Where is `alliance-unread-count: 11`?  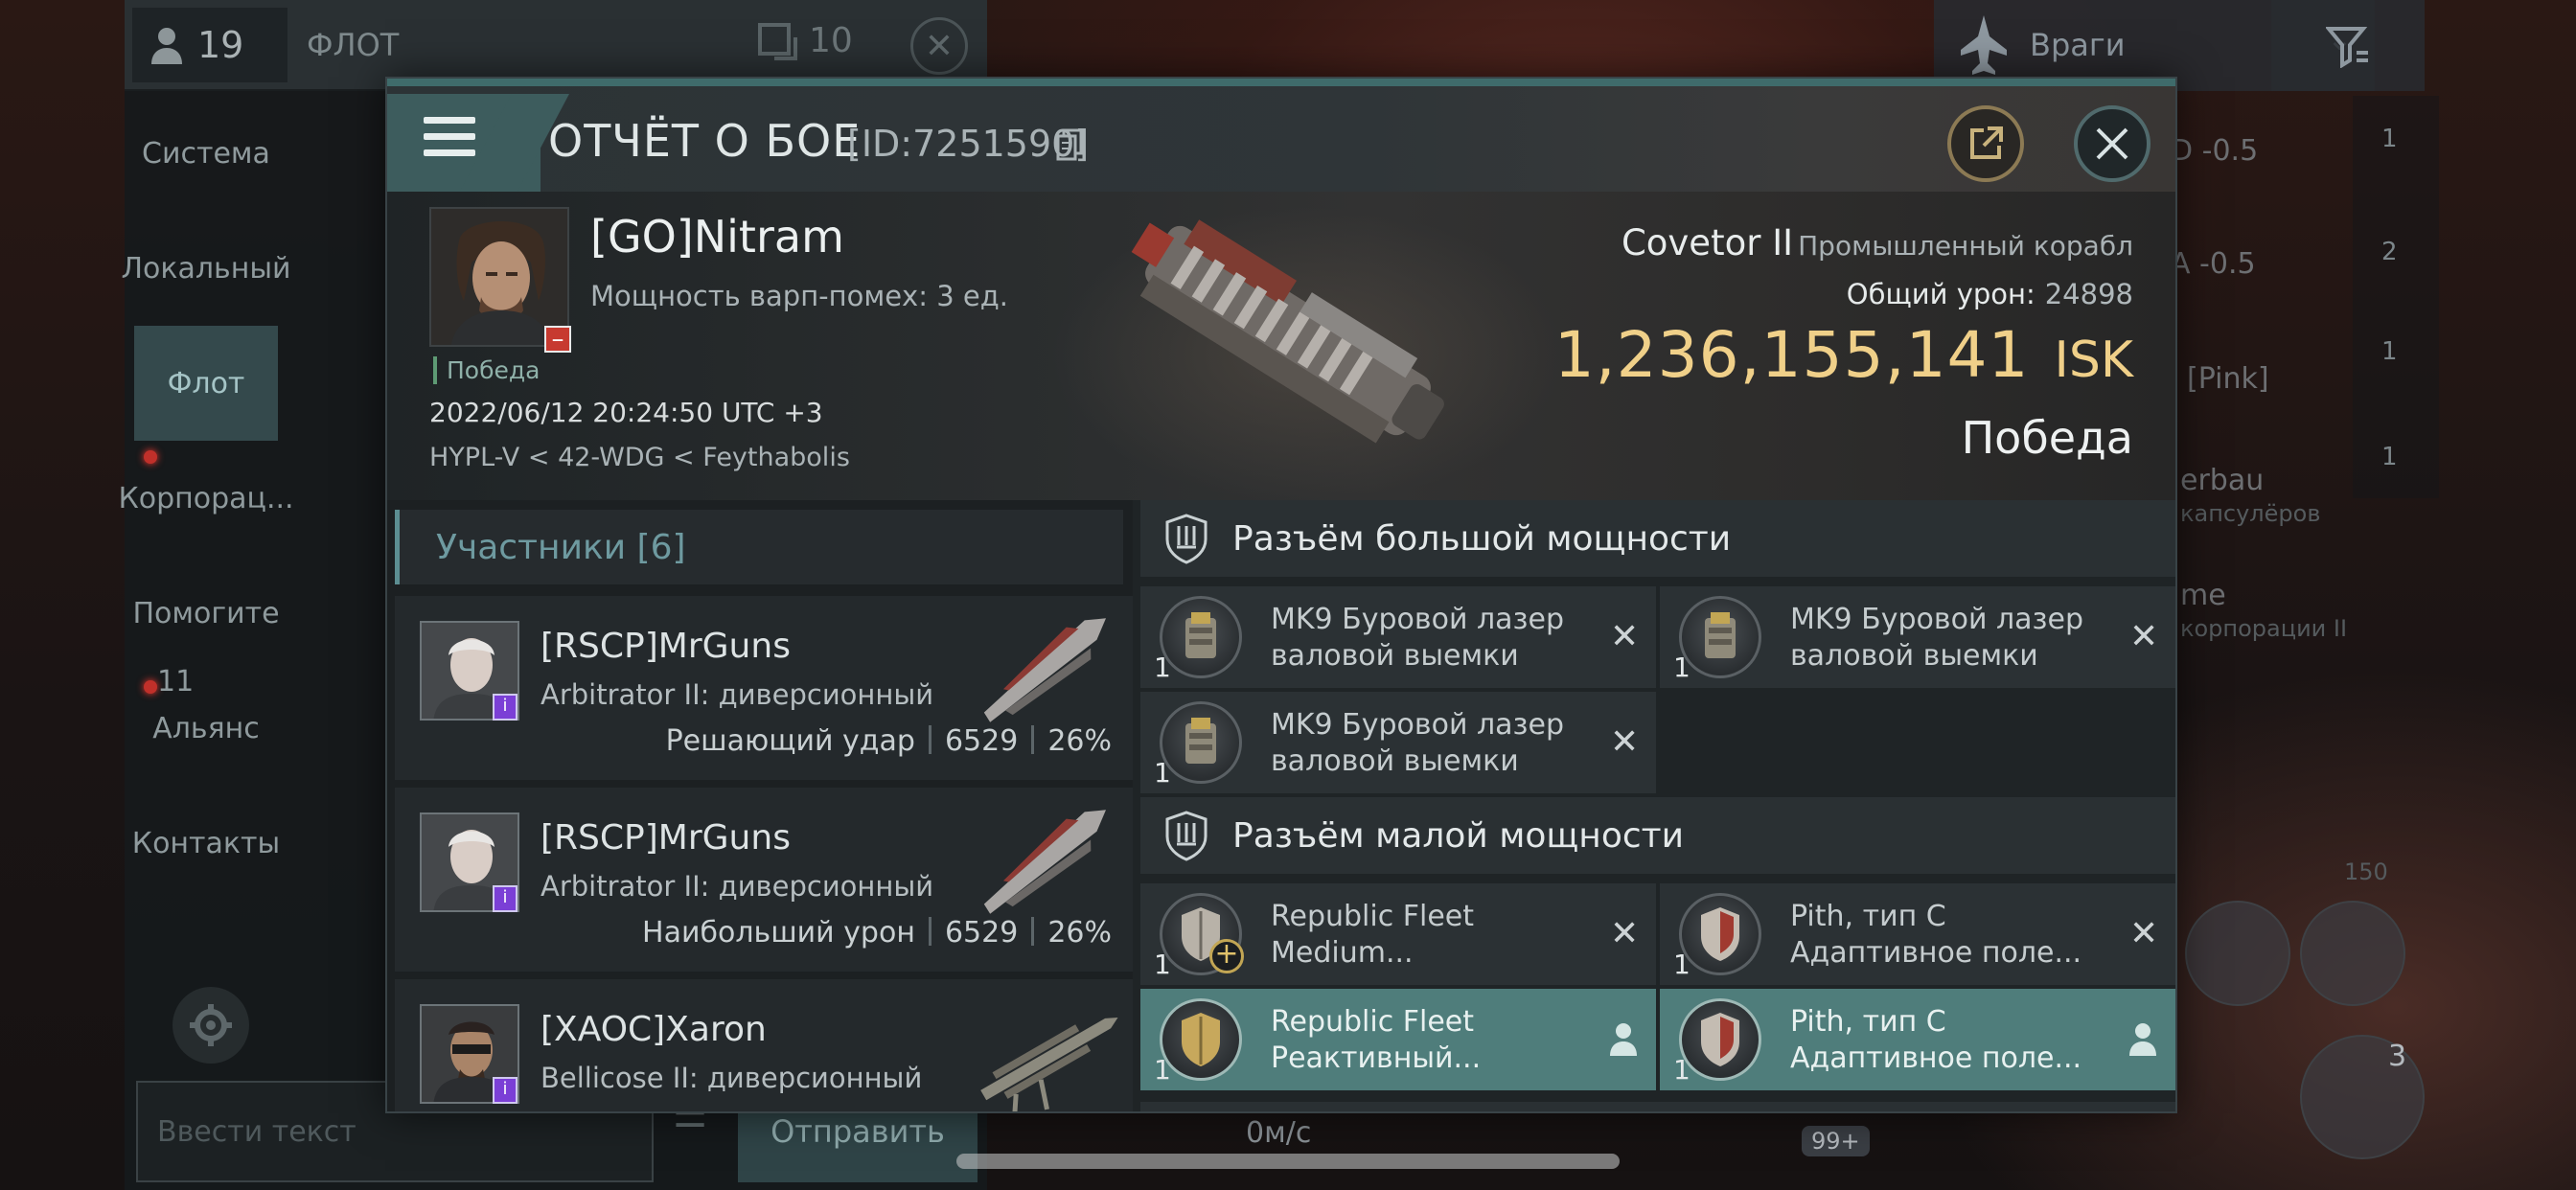 alliance-unread-count: 11 is located at coordinates (176, 682).